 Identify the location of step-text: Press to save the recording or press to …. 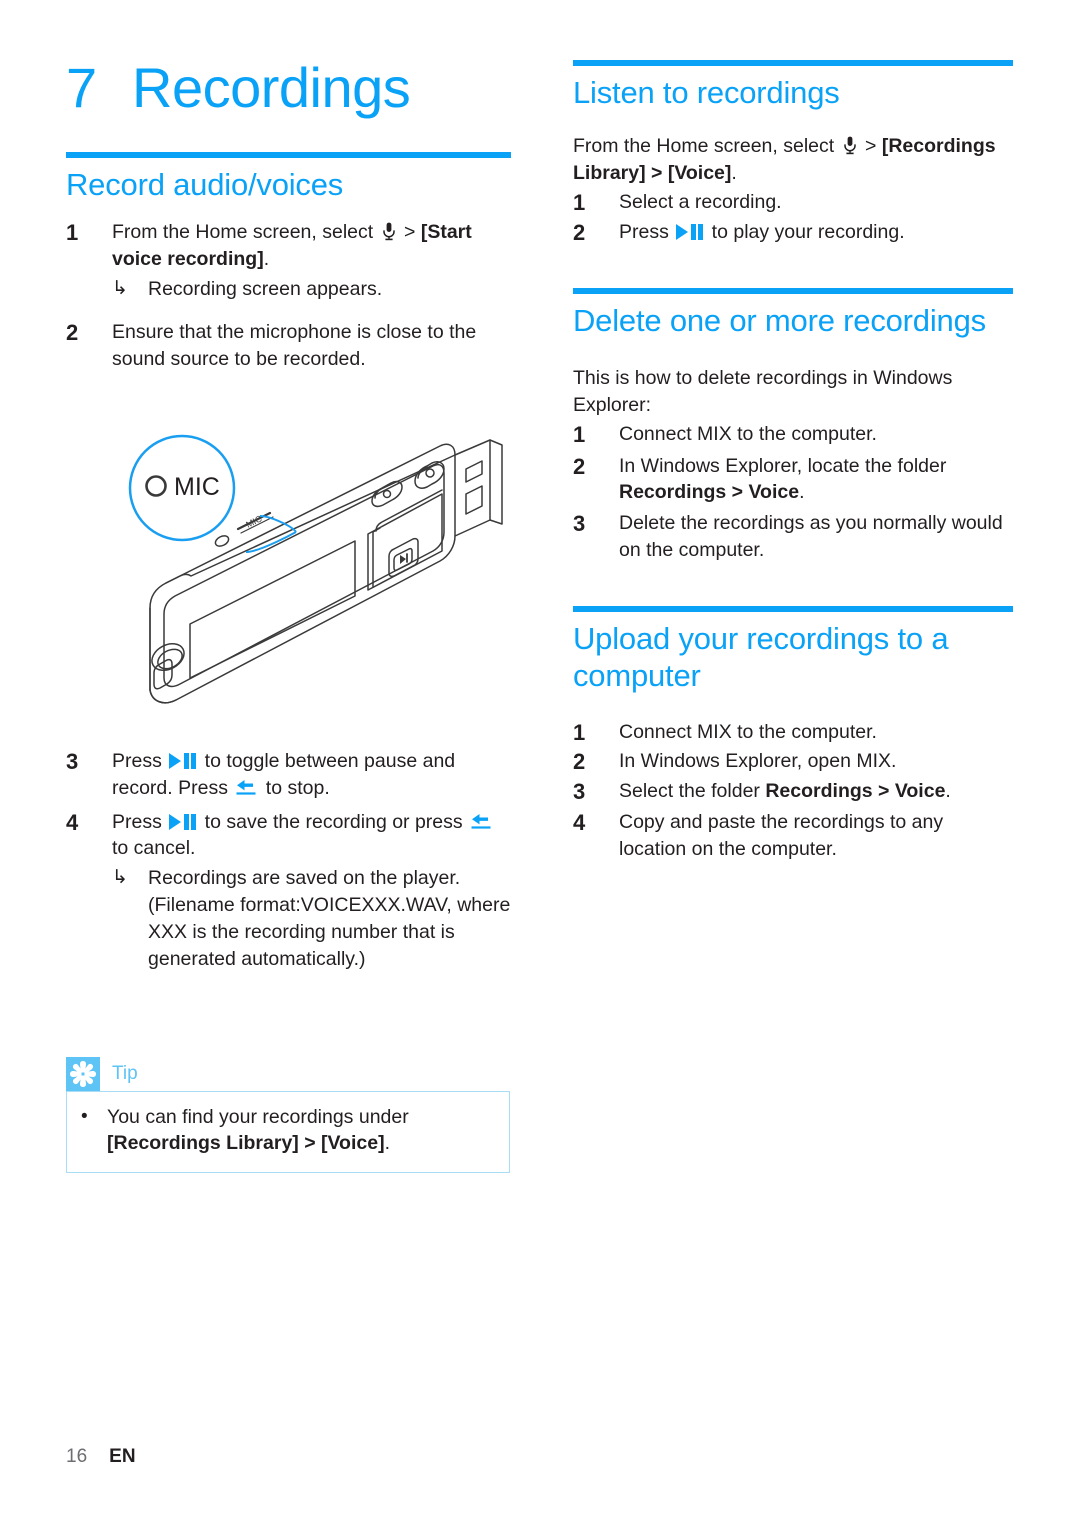
(311, 836).